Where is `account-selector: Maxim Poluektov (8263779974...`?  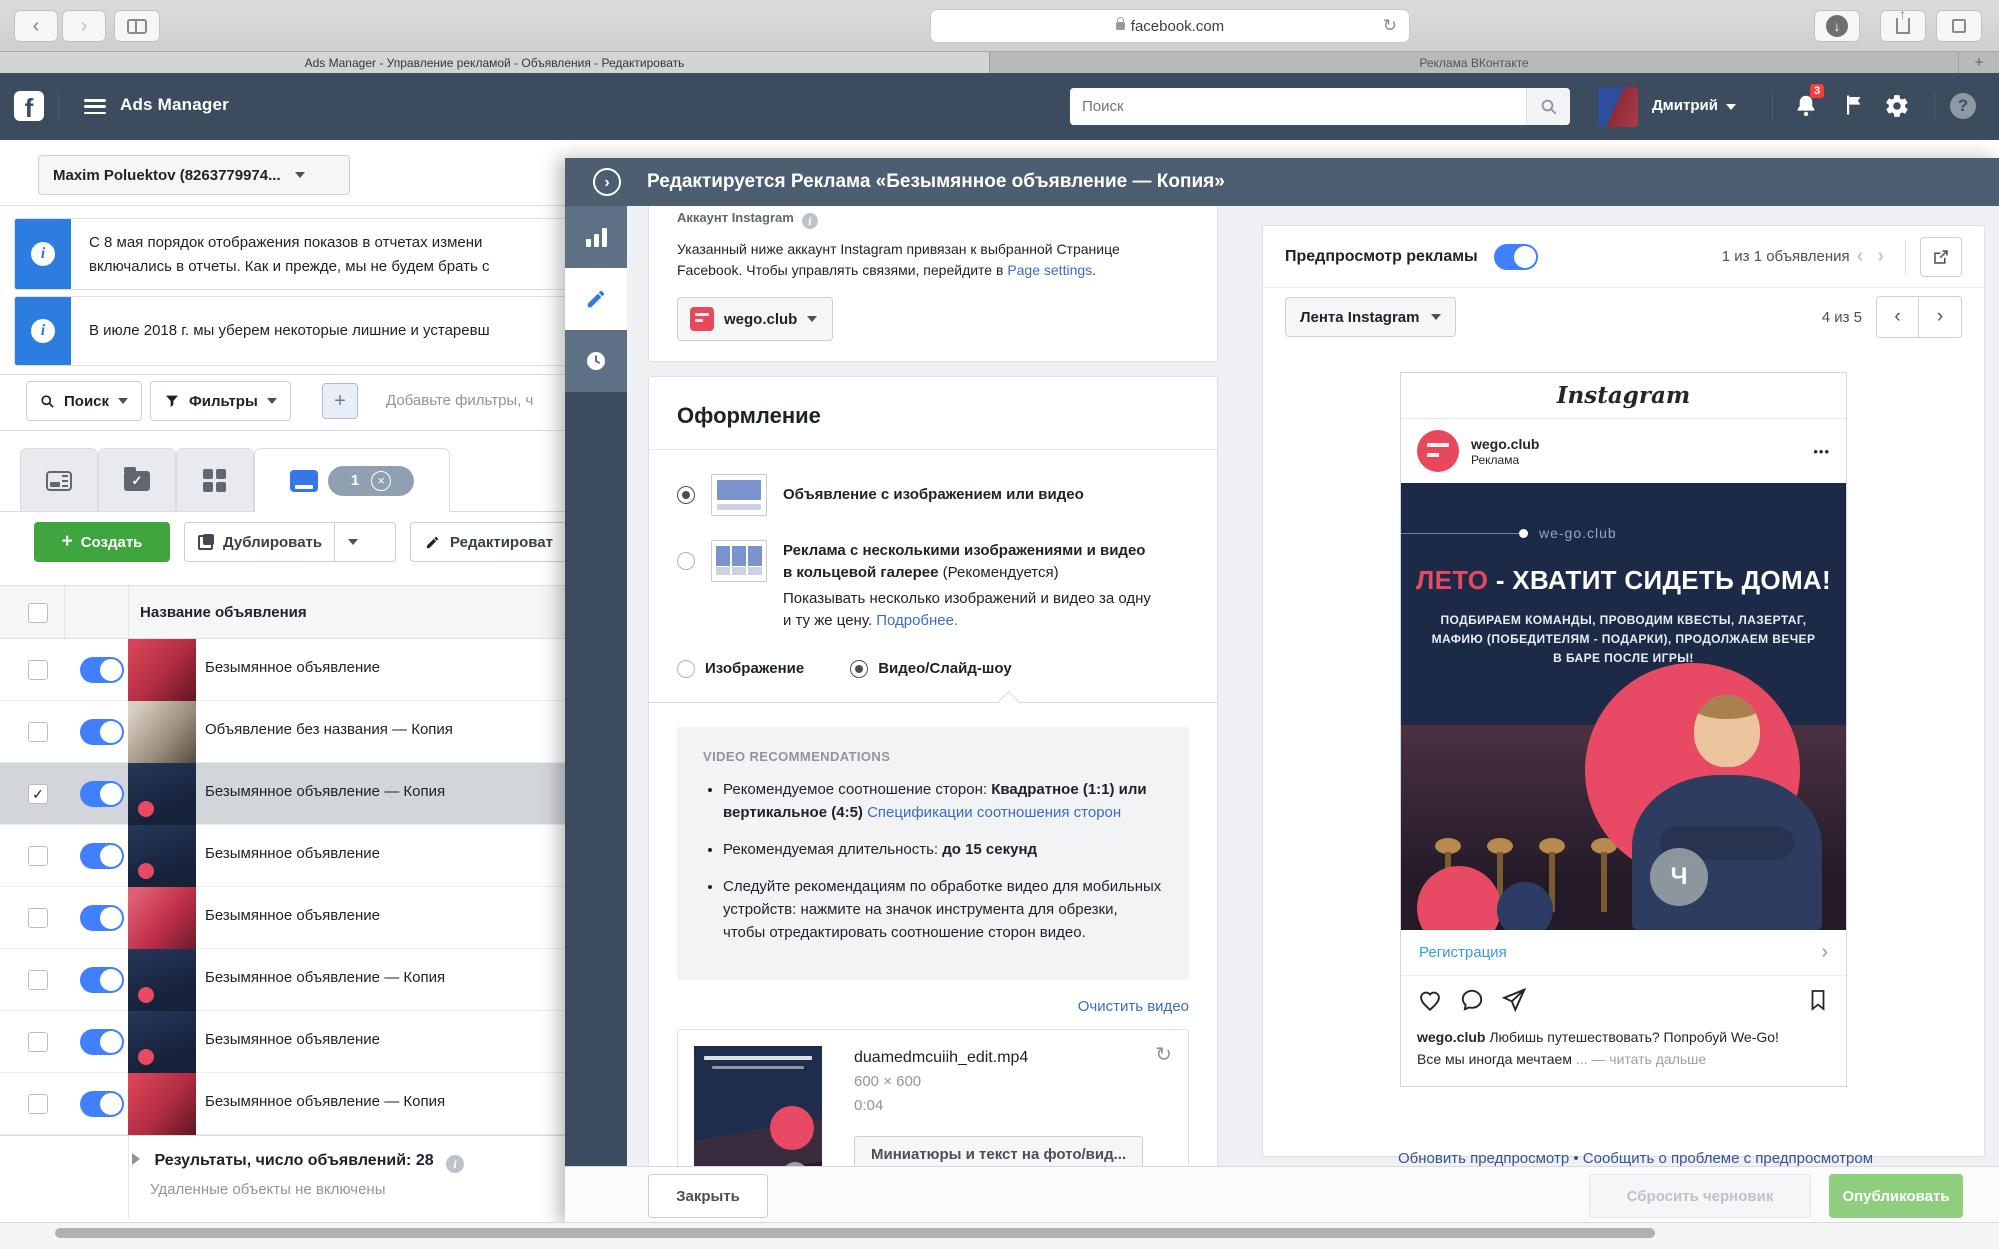 account-selector: Maxim Poluektov (8263779974... is located at coordinates (194, 175).